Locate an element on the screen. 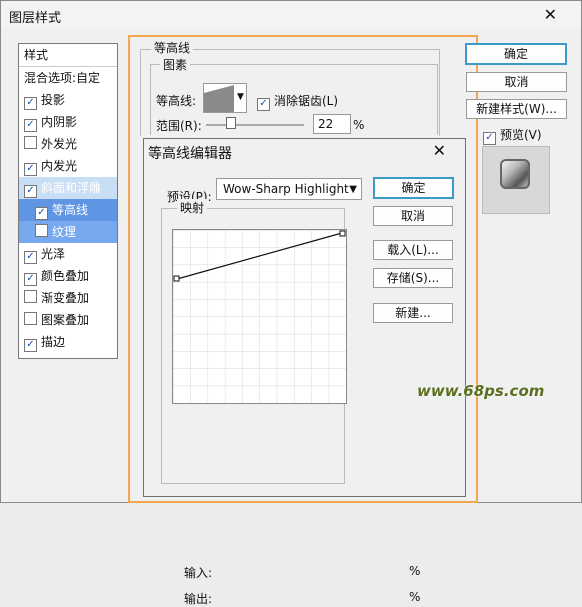  style-item-inner-shadow: 内阴影 is located at coordinates (68, 122).